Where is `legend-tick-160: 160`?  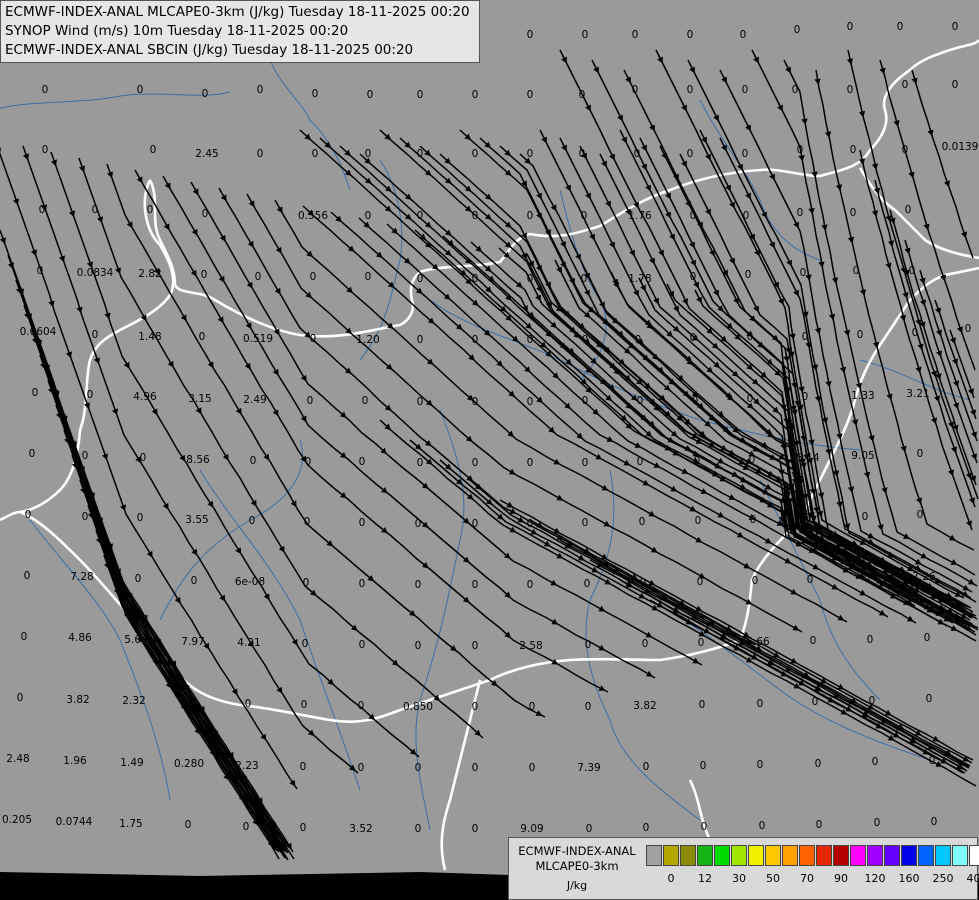 legend-tick-160: 160 is located at coordinates (909, 878).